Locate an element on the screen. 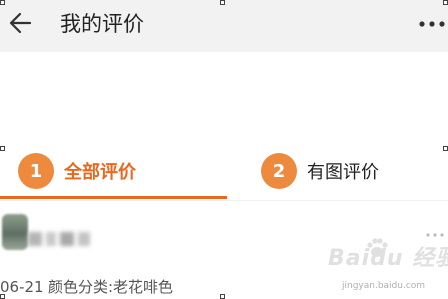  arrow-left-icon is located at coordinates (21, 23).